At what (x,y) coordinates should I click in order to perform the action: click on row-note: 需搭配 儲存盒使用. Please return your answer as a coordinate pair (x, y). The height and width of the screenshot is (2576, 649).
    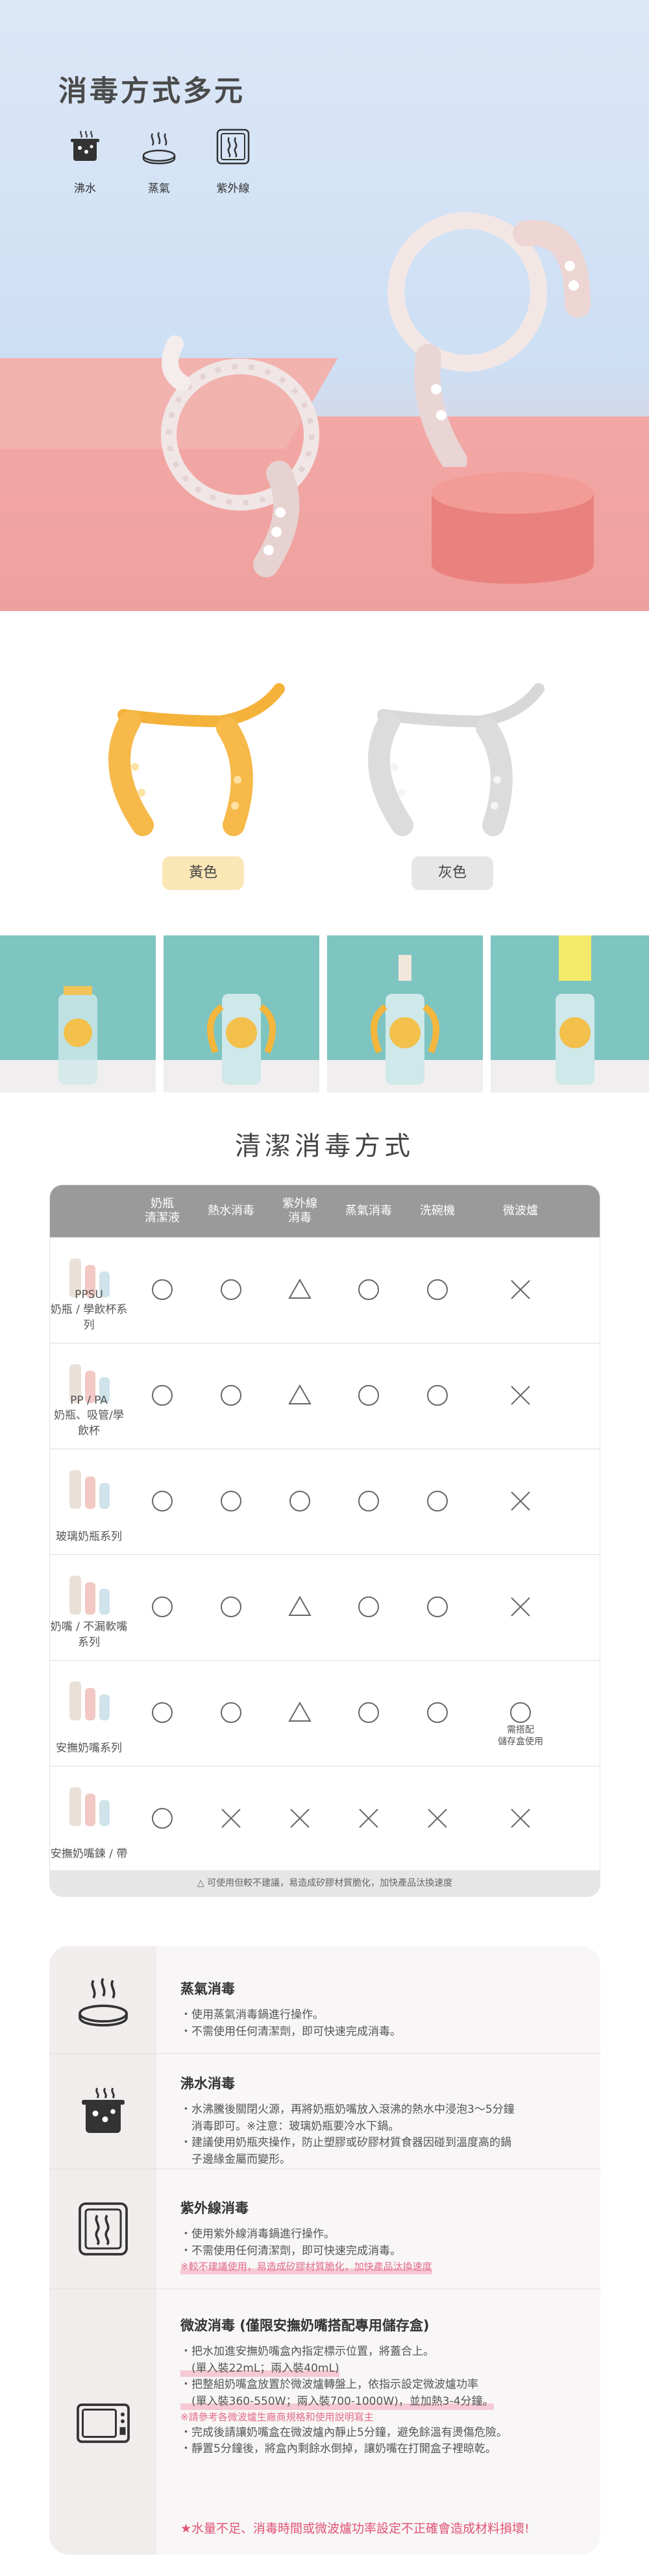
    Looking at the image, I should click on (520, 1736).